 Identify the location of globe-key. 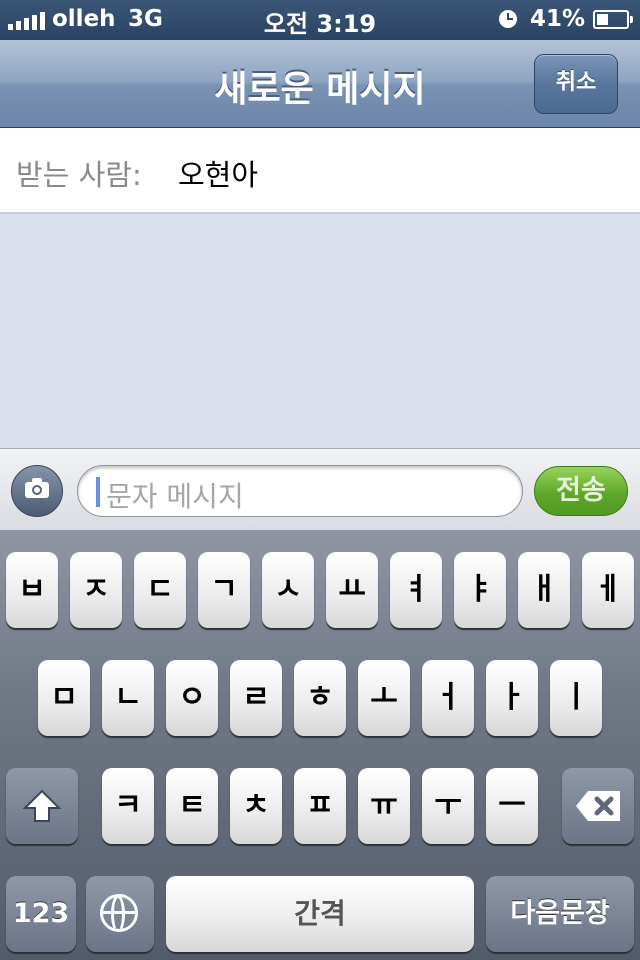
(120, 914).